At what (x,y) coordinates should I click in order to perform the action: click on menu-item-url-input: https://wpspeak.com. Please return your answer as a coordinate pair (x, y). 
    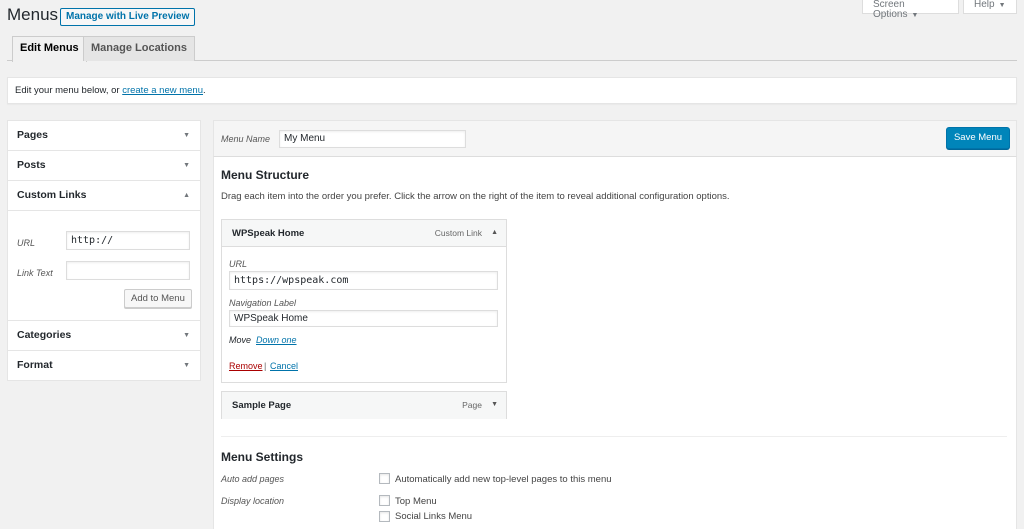
    Looking at the image, I should click on (363, 280).